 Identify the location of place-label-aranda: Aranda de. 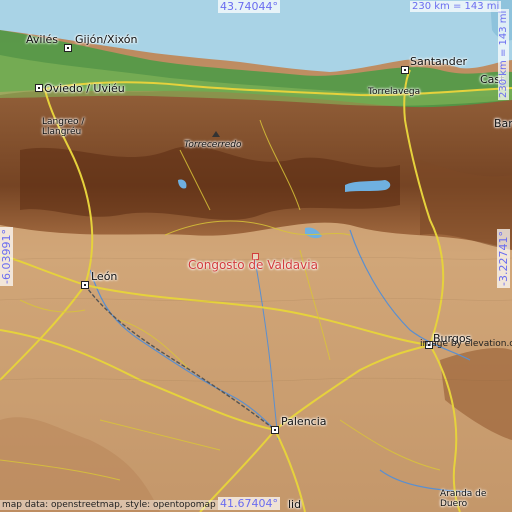
(463, 494).